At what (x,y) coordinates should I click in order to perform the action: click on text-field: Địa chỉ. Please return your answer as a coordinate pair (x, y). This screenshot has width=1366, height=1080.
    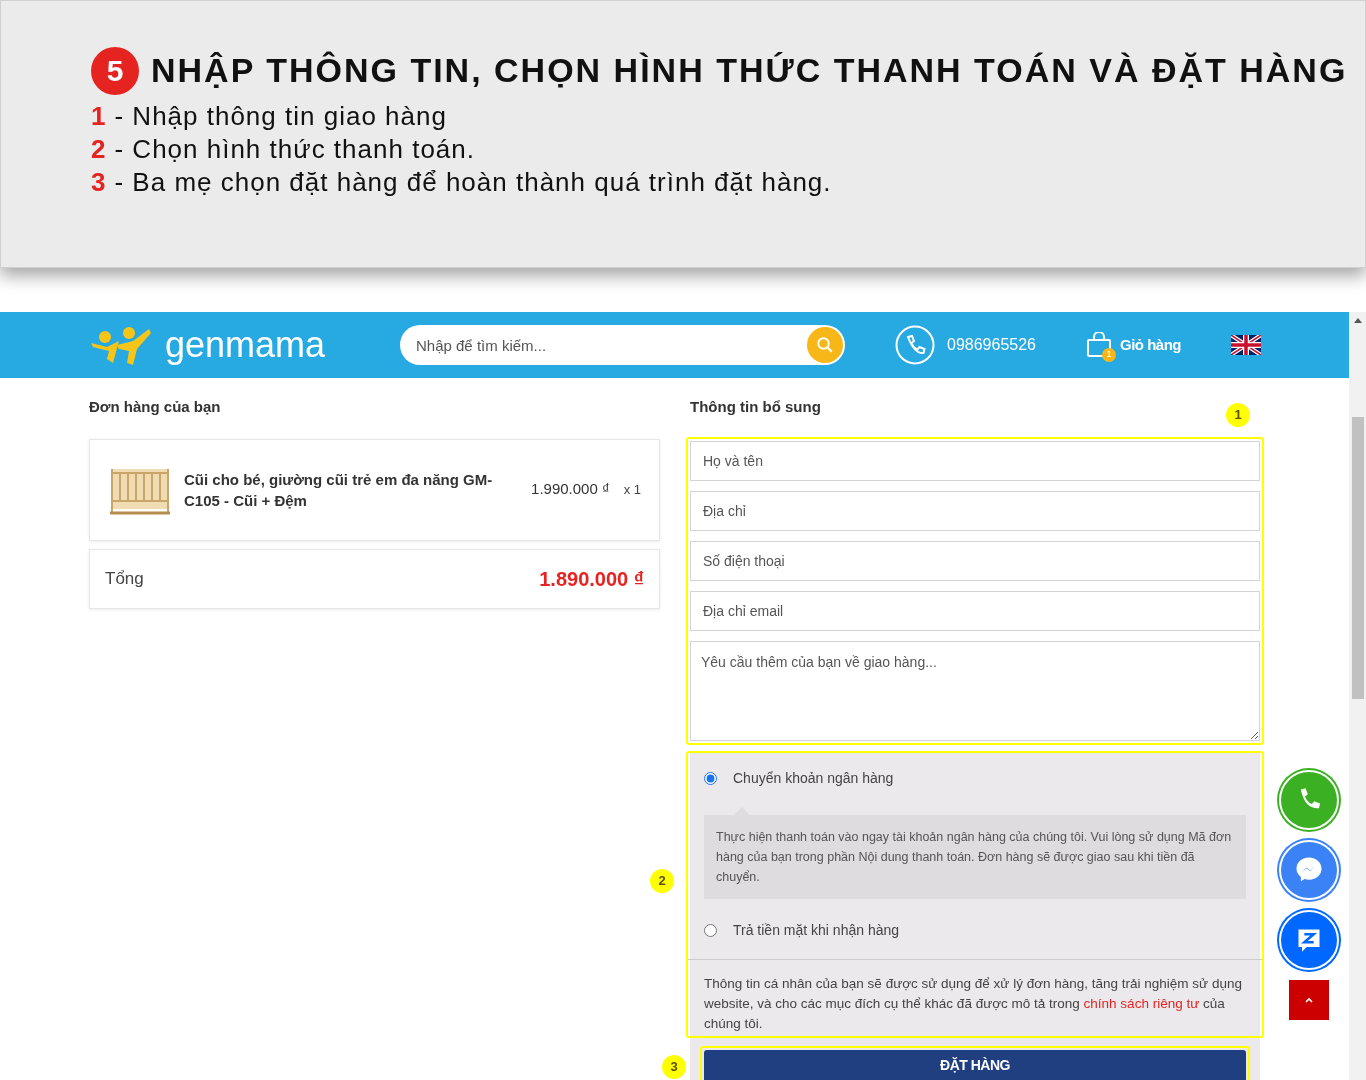
    Looking at the image, I should click on (975, 510).